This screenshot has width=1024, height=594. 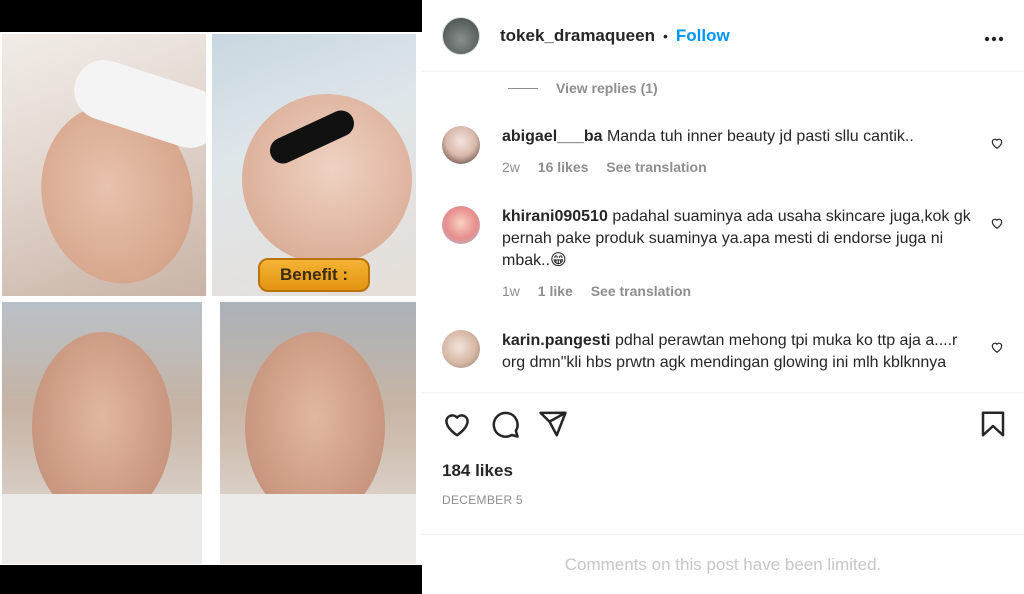 What do you see at coordinates (314, 165) in the screenshot?
I see `photo-laser-treatment` at bounding box center [314, 165].